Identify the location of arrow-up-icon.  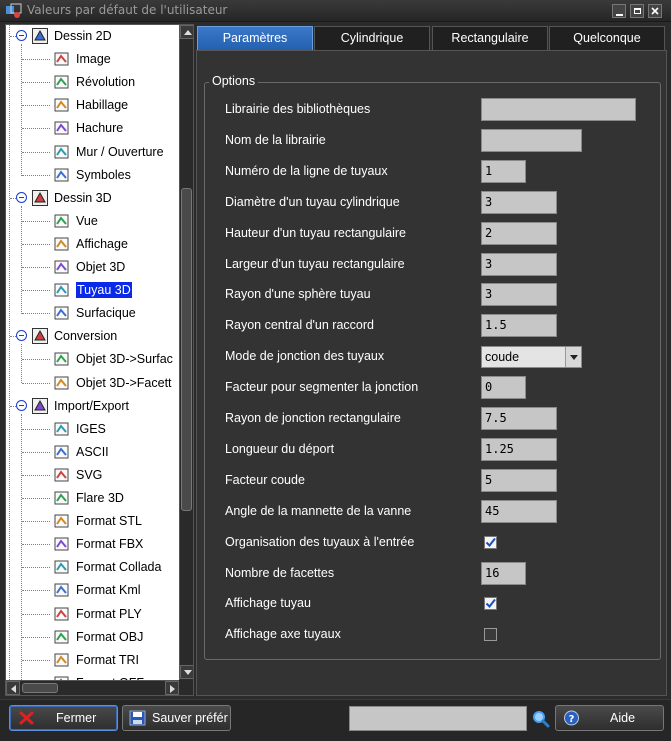
(188, 32).